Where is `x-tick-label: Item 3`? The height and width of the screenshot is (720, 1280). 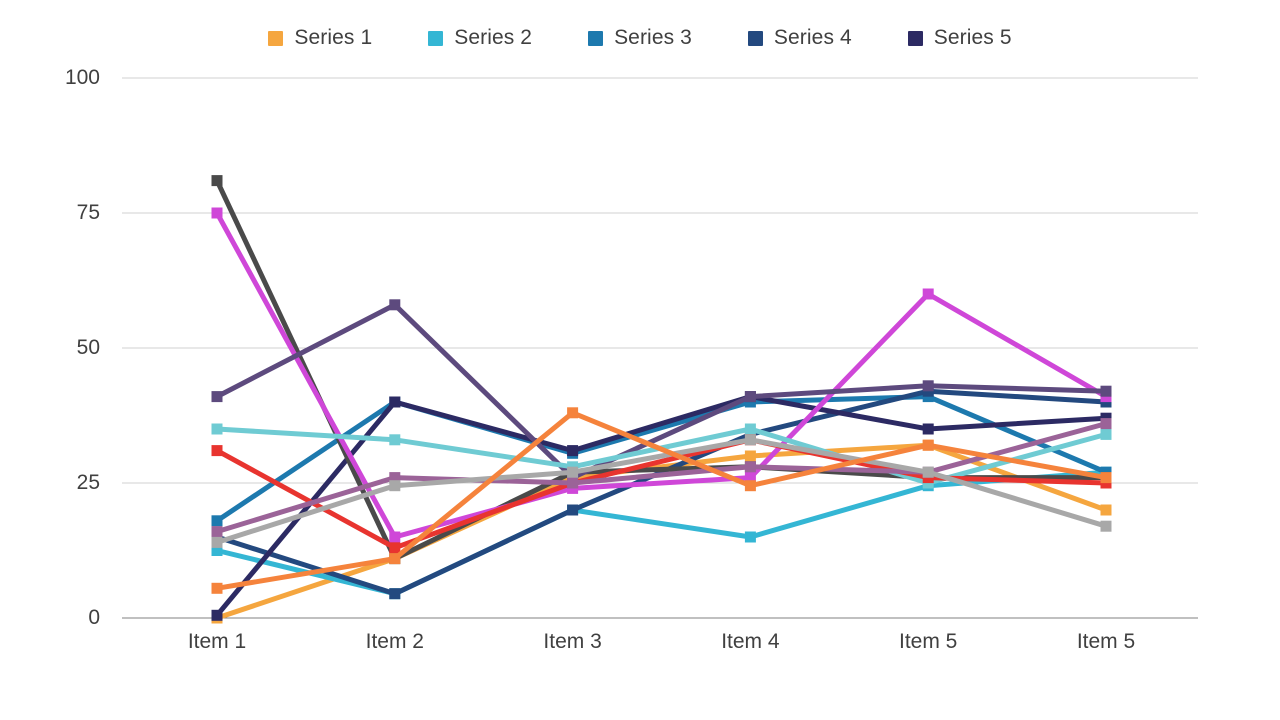
x-tick-label: Item 3 is located at coordinates (572, 641).